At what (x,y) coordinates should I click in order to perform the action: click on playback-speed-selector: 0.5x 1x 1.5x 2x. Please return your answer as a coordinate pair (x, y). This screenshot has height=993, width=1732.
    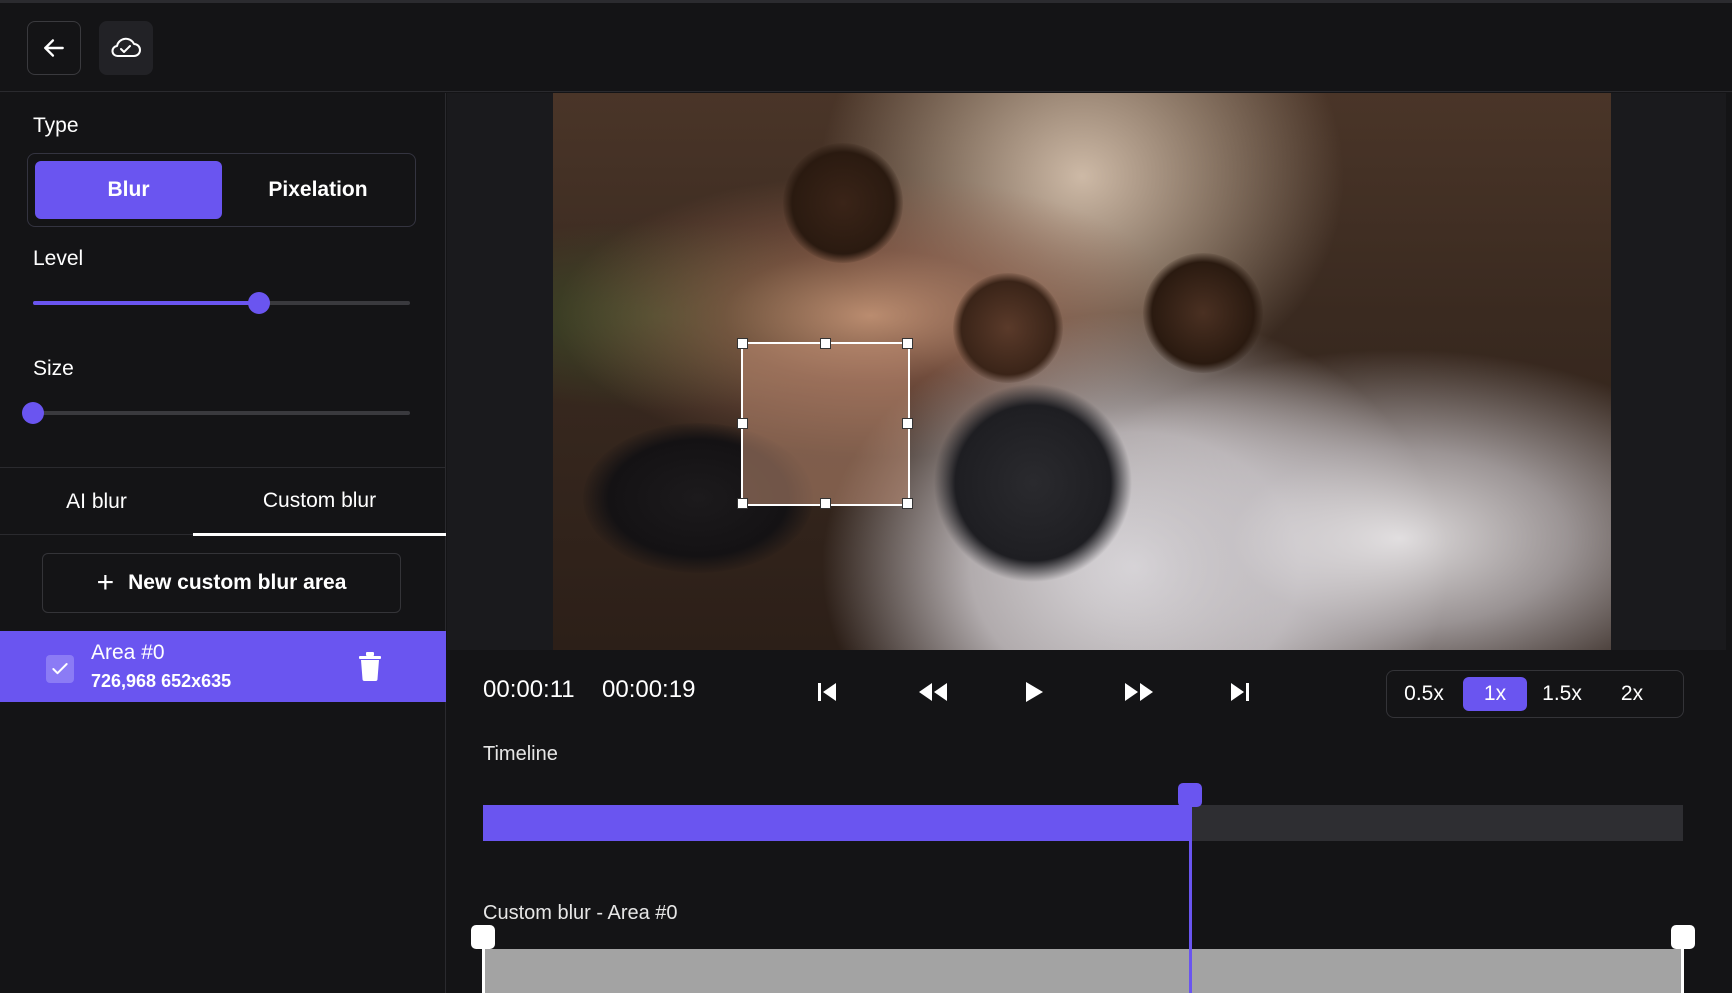
    Looking at the image, I should click on (1535, 694).